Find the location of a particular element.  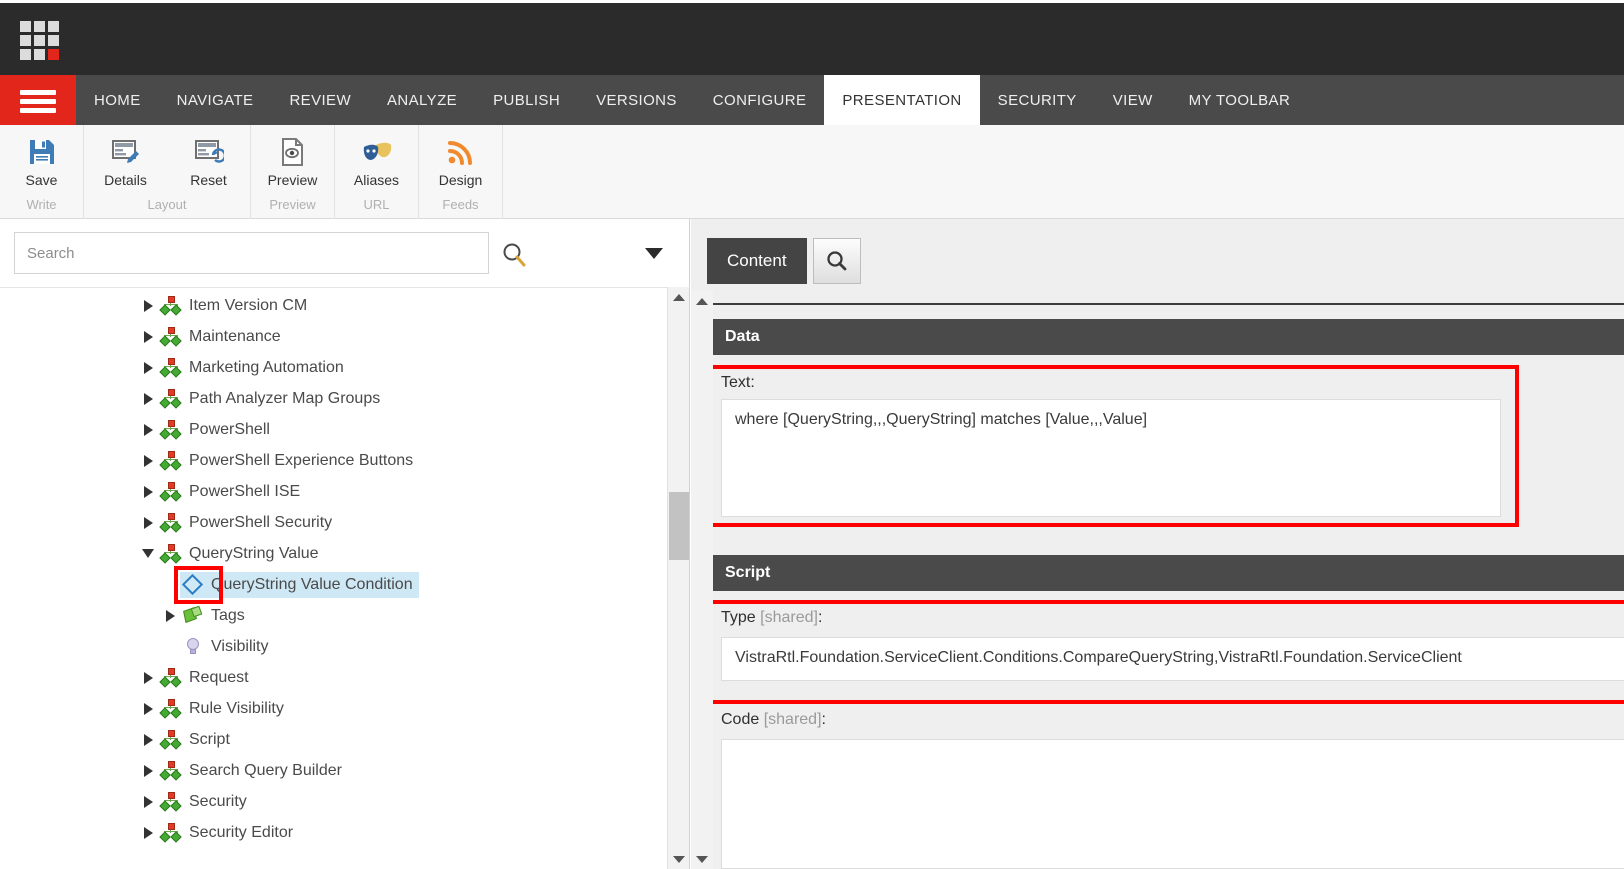

ribbon-group-label: Preview is located at coordinates (292, 204).